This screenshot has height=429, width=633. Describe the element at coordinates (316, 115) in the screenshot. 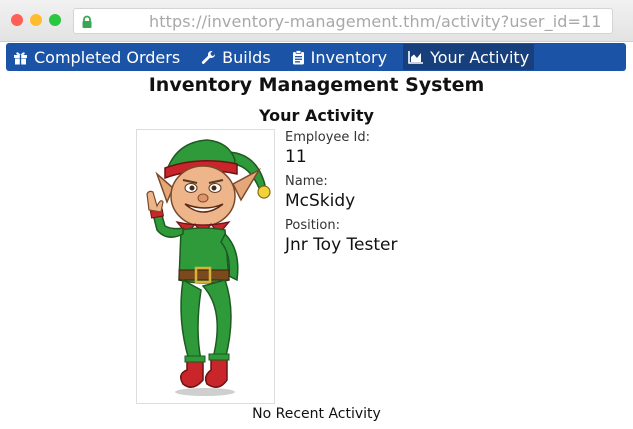

I see `section-title: Your Activity` at that location.